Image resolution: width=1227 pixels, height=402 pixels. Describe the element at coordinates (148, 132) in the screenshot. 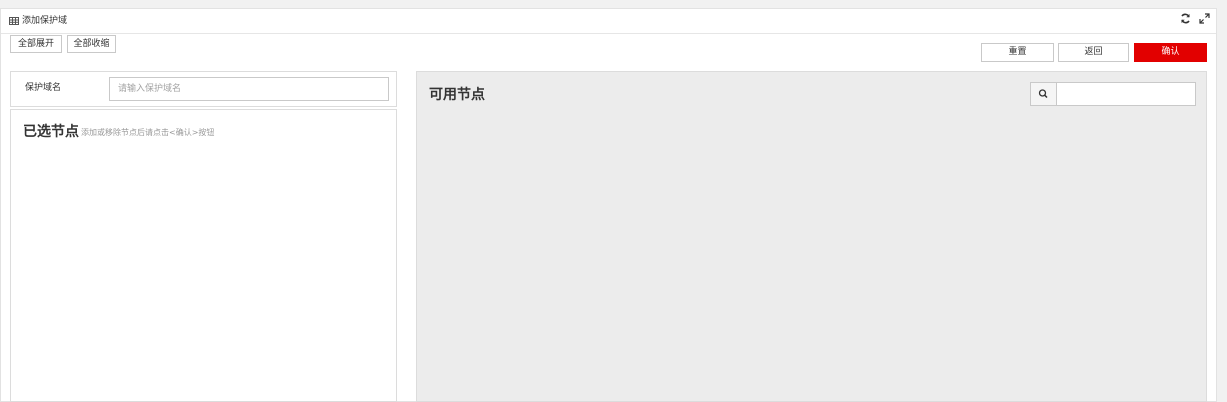

I see `selected-nodes-hint: 添加或移除节点后请点击<确认>按钮` at that location.